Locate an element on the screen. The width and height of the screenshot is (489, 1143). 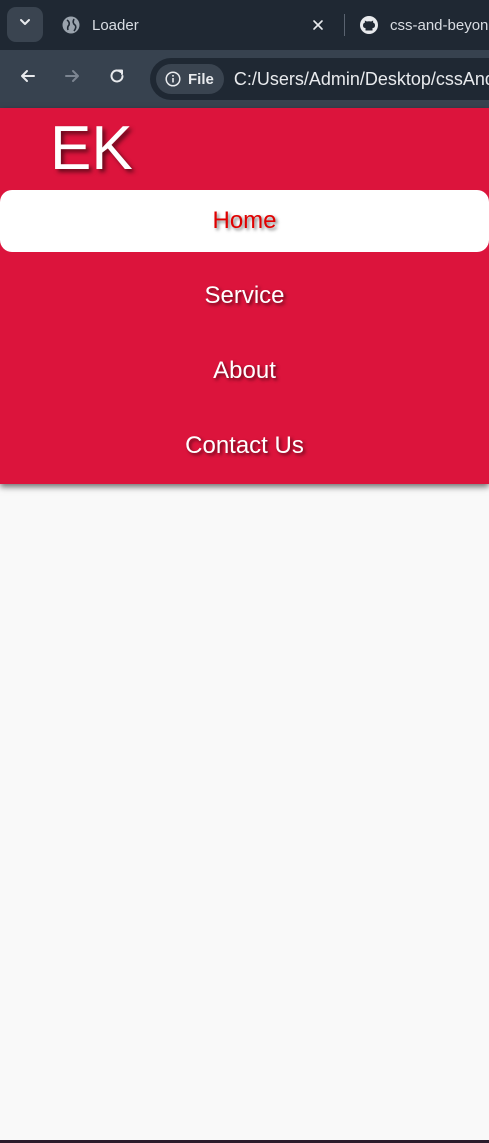
browser-toolbar: File C:/Users/Admin/Desktop/cssAndBeyond is located at coordinates (244, 79).